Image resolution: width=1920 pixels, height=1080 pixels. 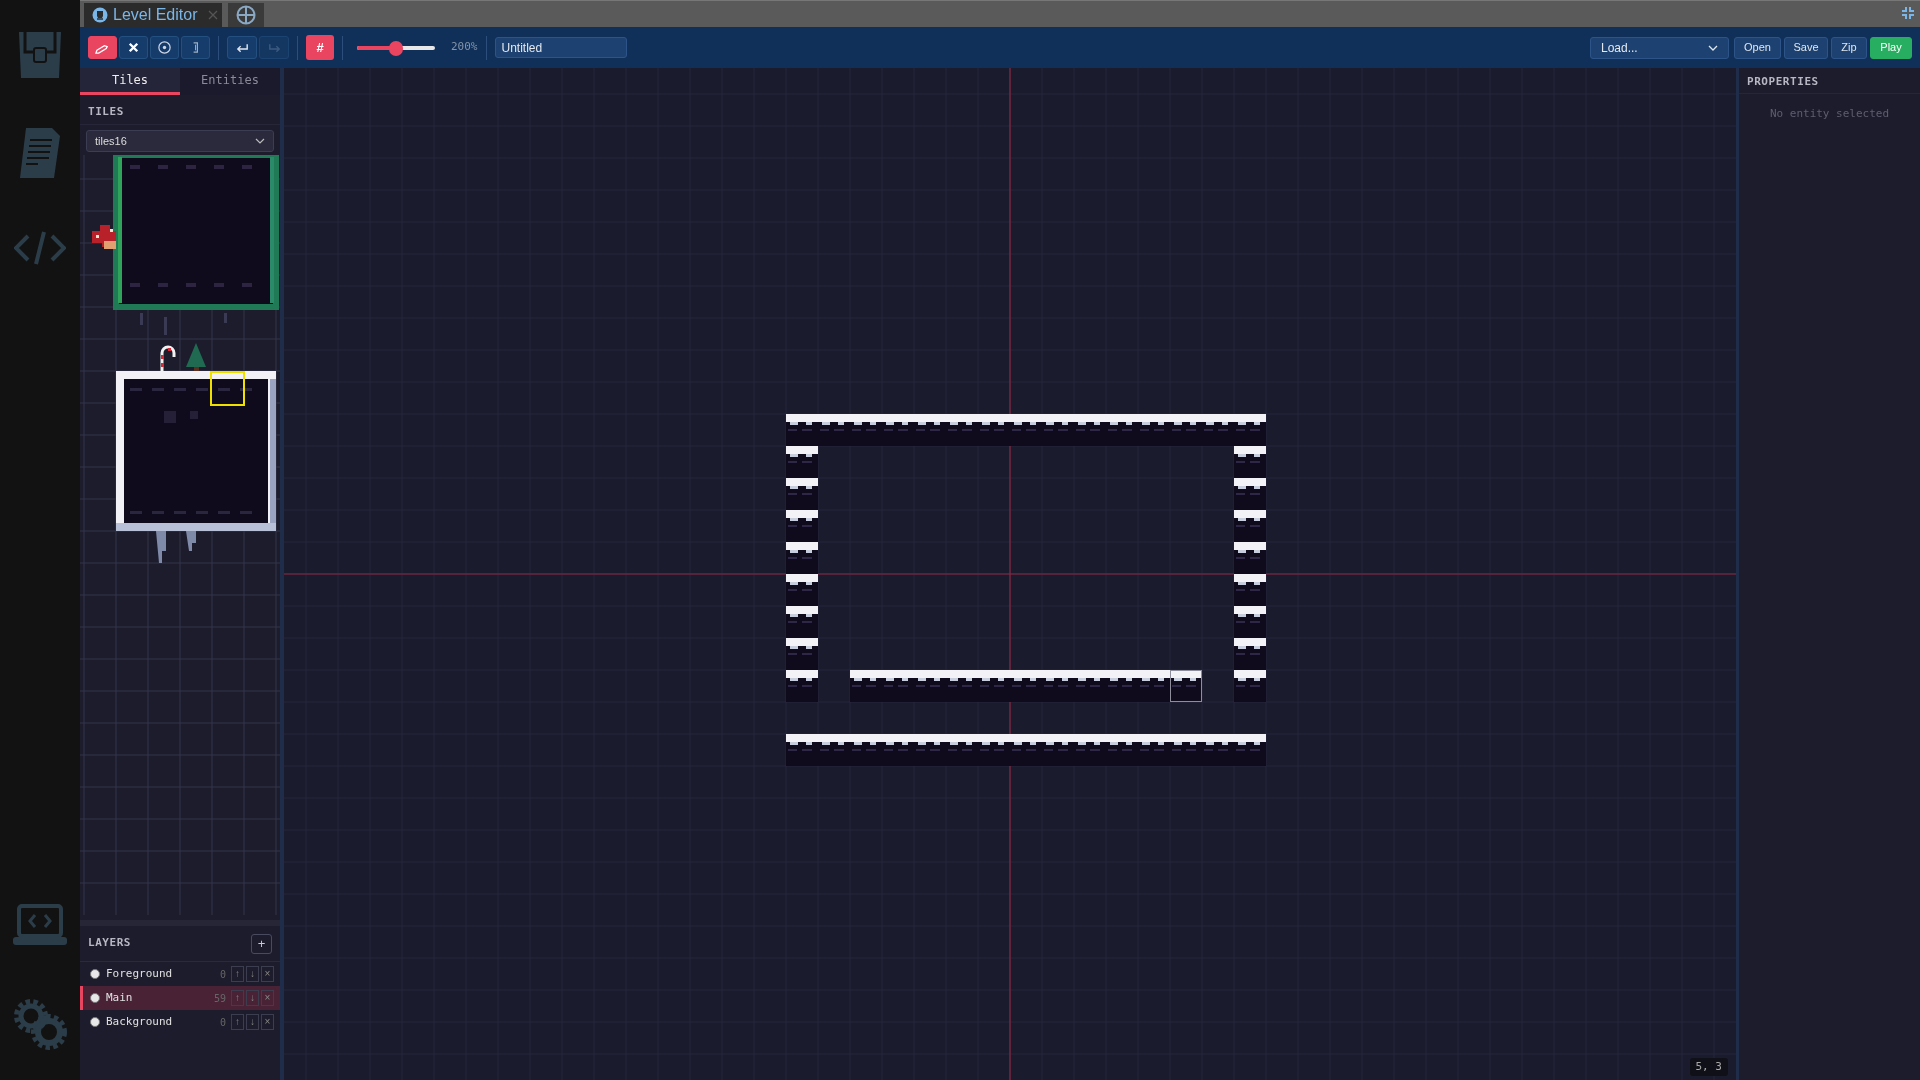 I want to click on layer-row: Main 59 ↑ ↓ ×, so click(x=180, y=998).